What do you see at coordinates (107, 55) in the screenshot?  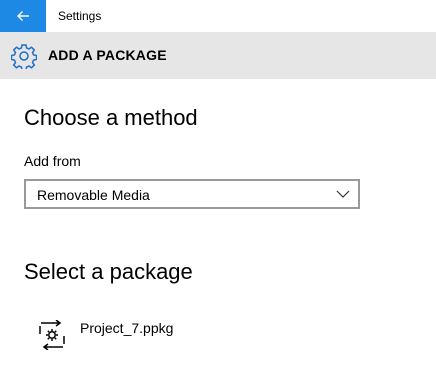 I see `page-title: ADD A PACKAGE` at bounding box center [107, 55].